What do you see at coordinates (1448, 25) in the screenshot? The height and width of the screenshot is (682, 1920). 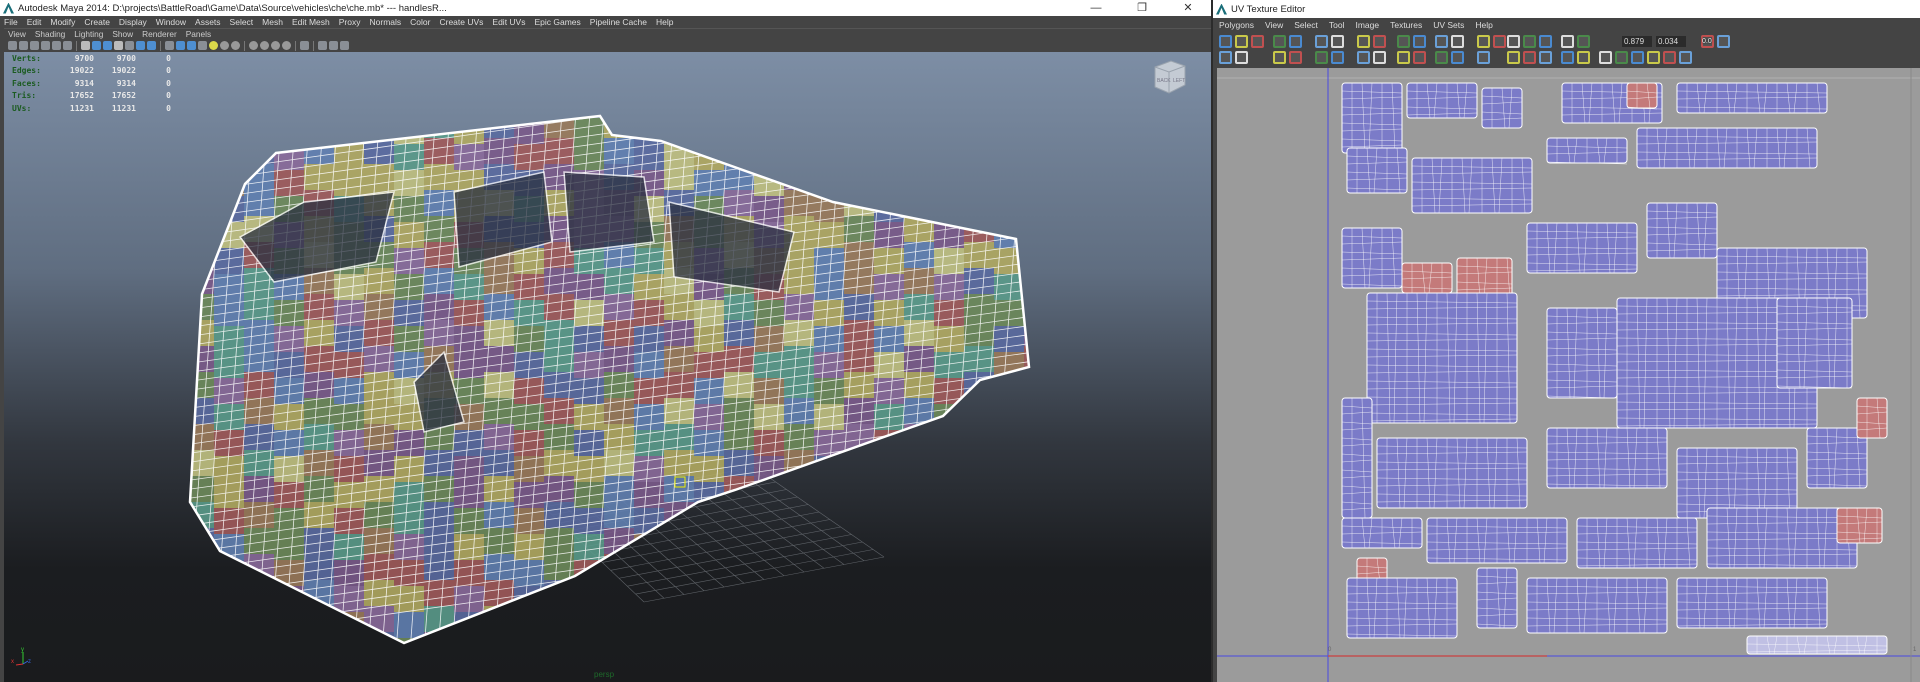 I see `uv-menu-uv-sets: UV Sets` at bounding box center [1448, 25].